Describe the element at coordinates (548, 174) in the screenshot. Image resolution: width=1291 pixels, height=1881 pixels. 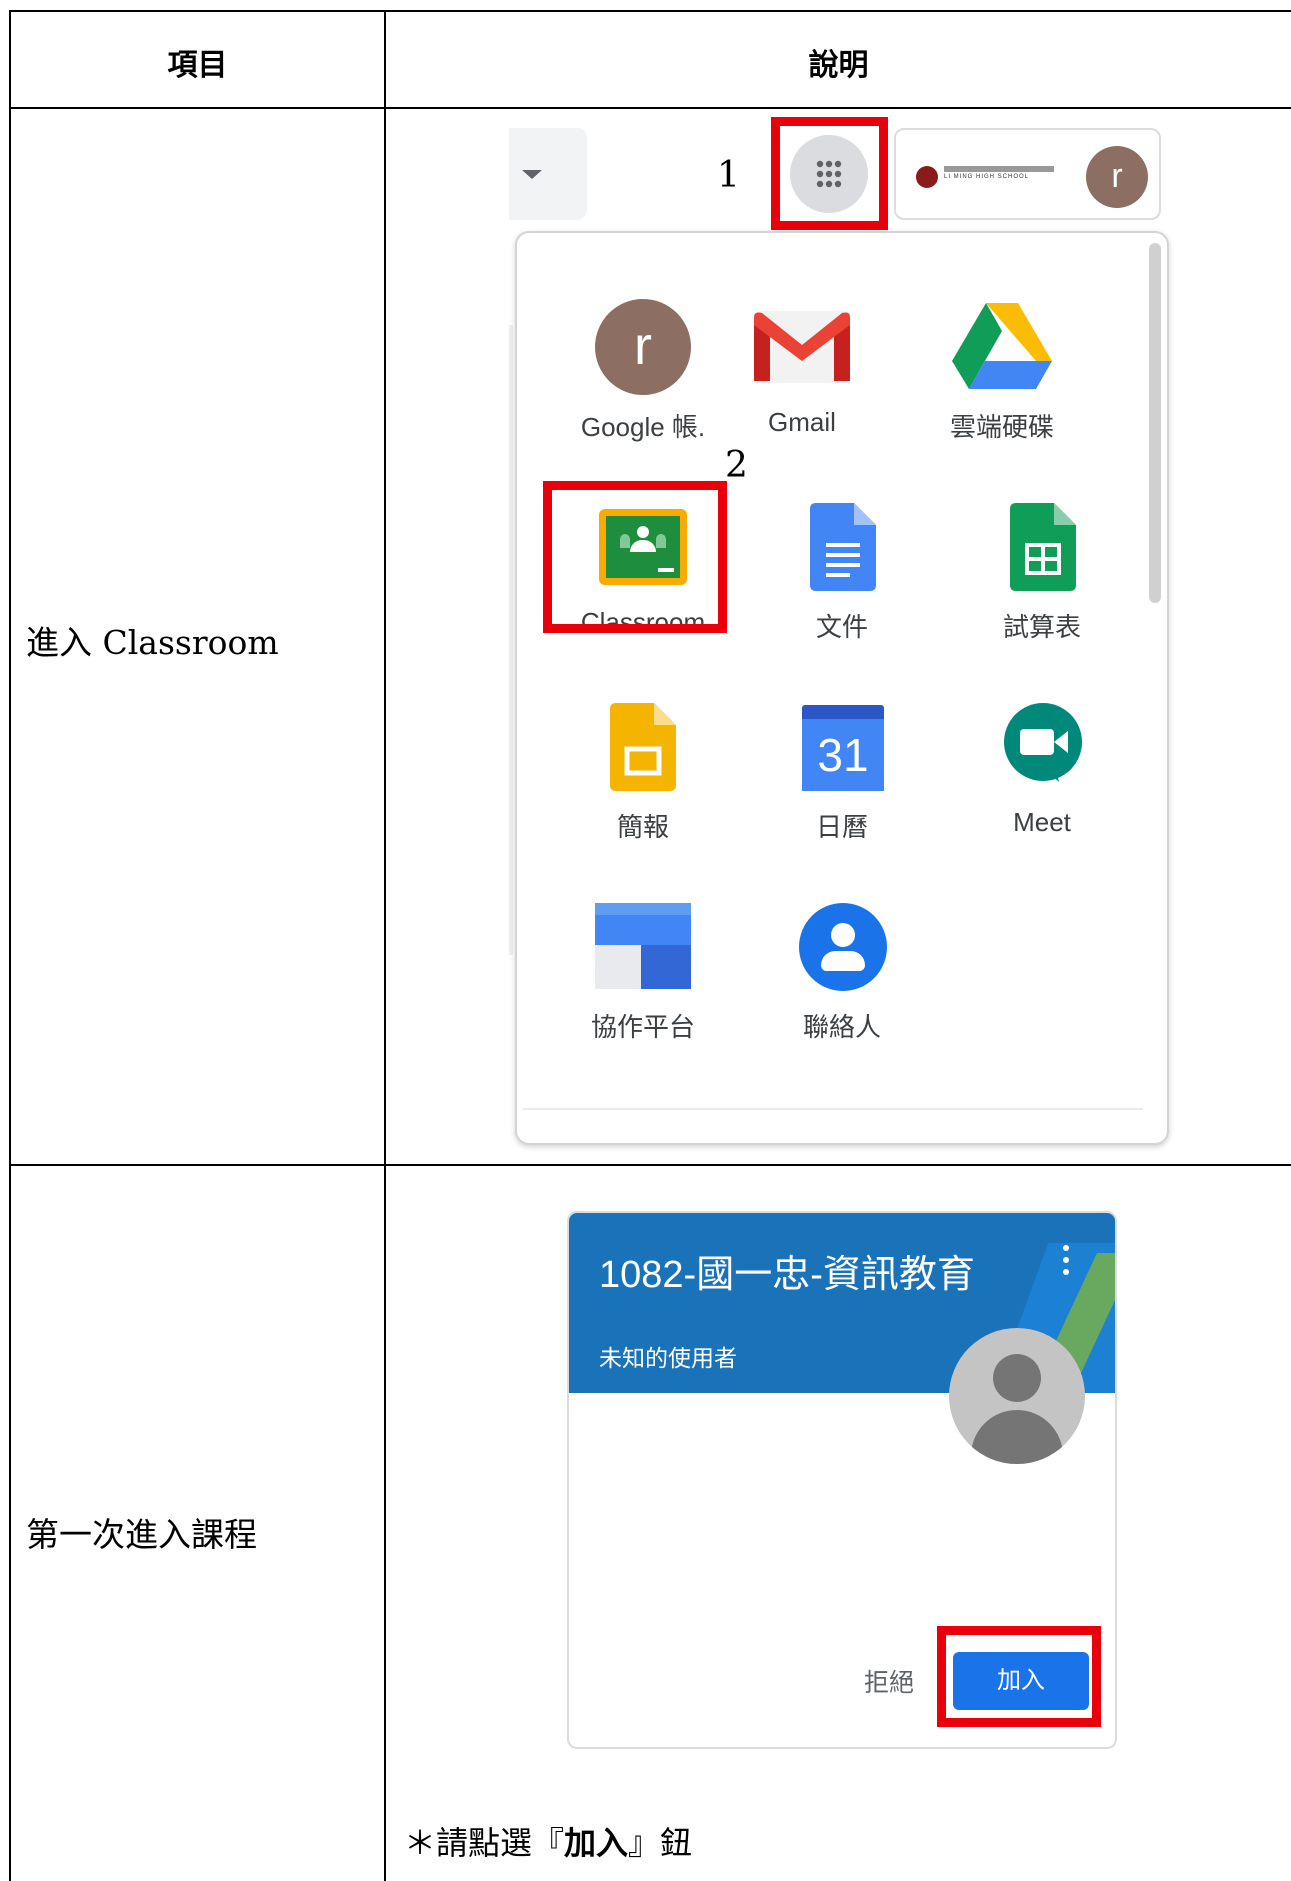
I see `top-dropdown` at that location.